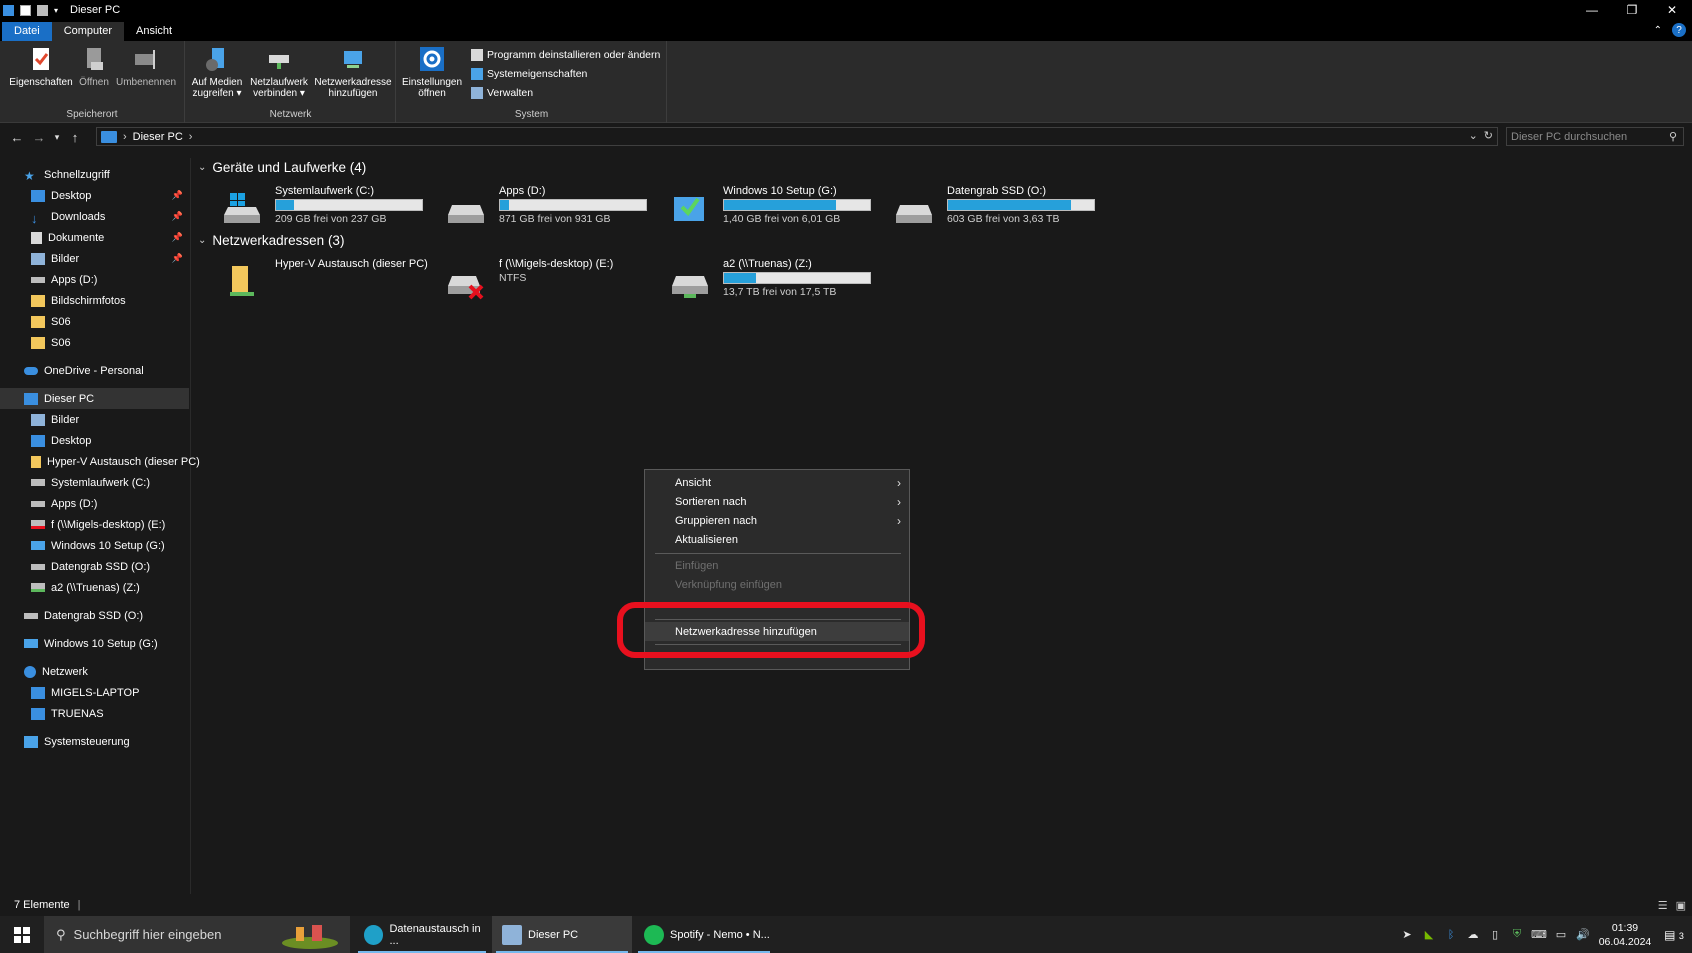  I want to click on maximize-button: ❐, so click(1632, 10).